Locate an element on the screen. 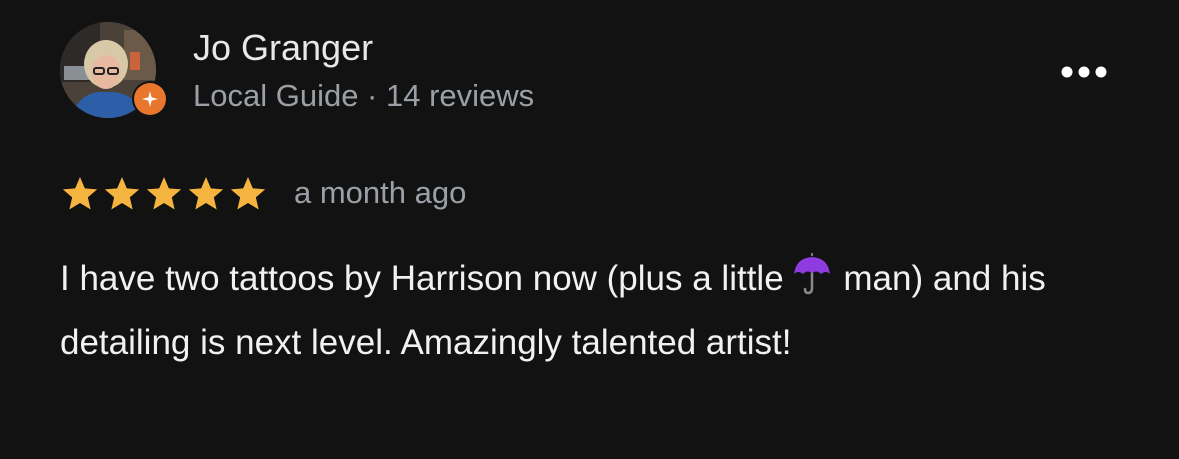  author-name: Jo Granger is located at coordinates (283, 48).